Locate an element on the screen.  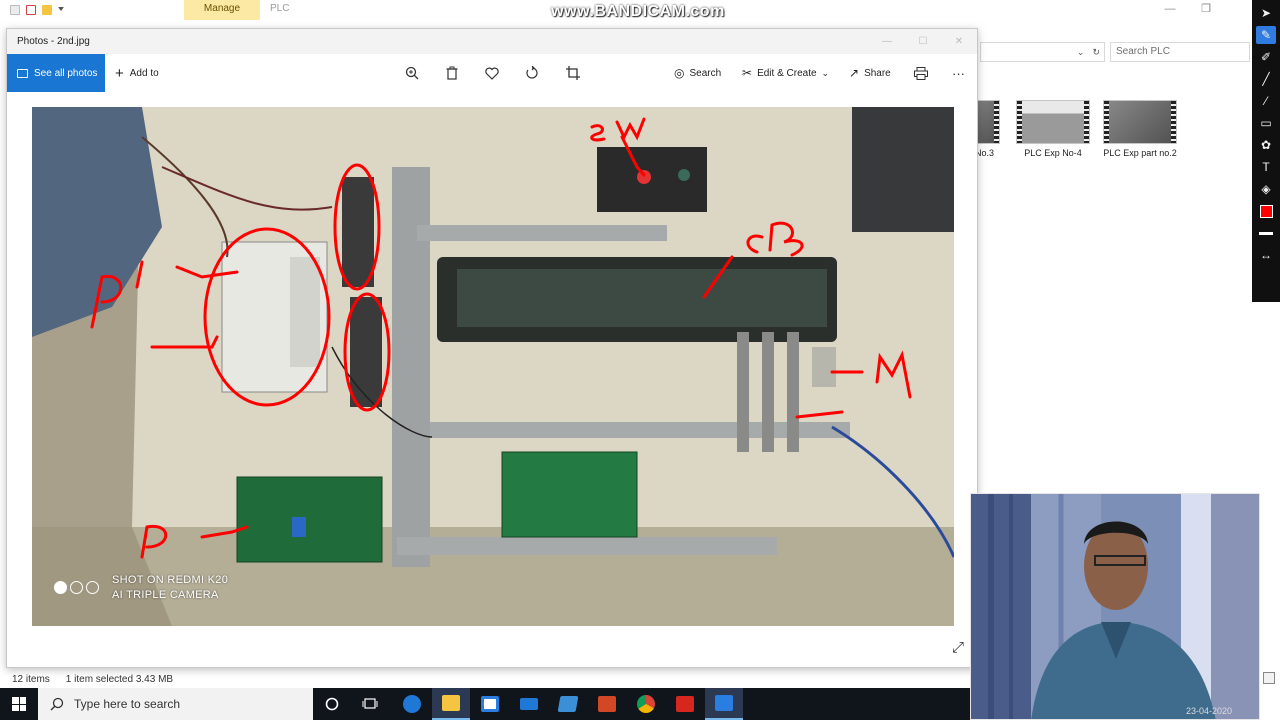
line-width-icon is located at coordinates (1266, 233).